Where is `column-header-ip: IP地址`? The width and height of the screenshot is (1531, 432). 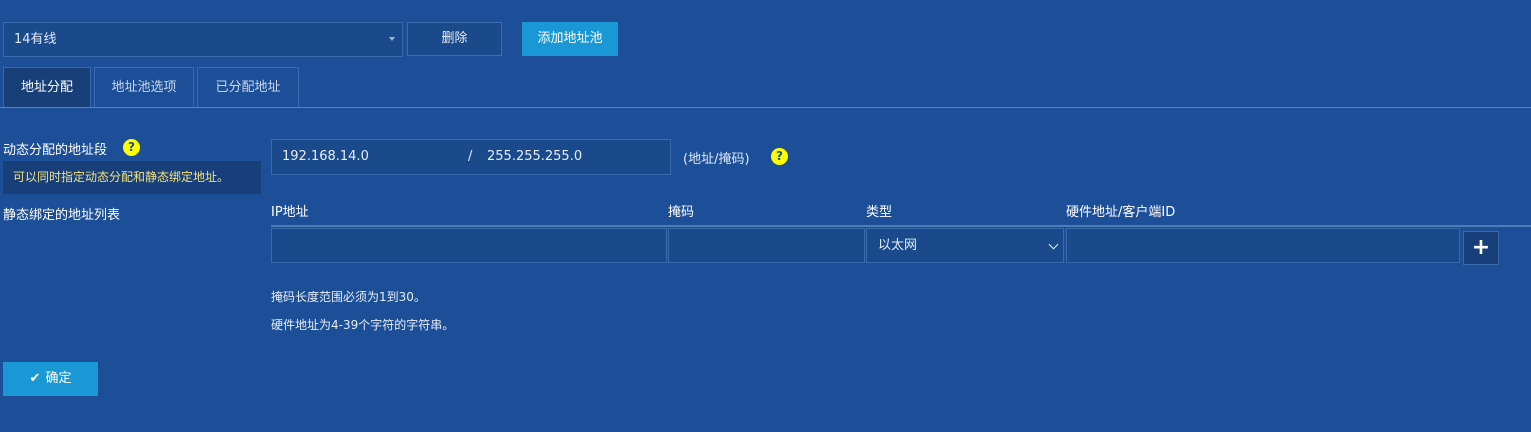
column-header-ip: IP地址 is located at coordinates (290, 212).